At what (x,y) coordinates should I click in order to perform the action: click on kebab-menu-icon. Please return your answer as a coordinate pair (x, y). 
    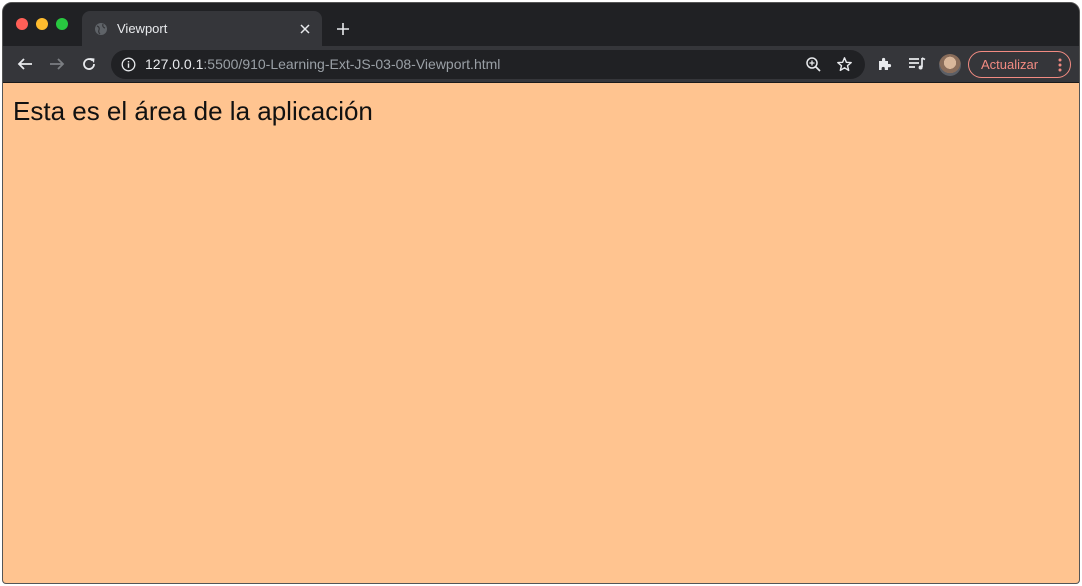
    Looking at the image, I should click on (1060, 65).